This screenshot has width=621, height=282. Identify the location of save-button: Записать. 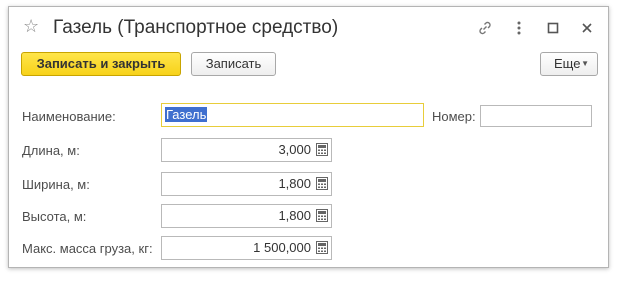
(233, 64).